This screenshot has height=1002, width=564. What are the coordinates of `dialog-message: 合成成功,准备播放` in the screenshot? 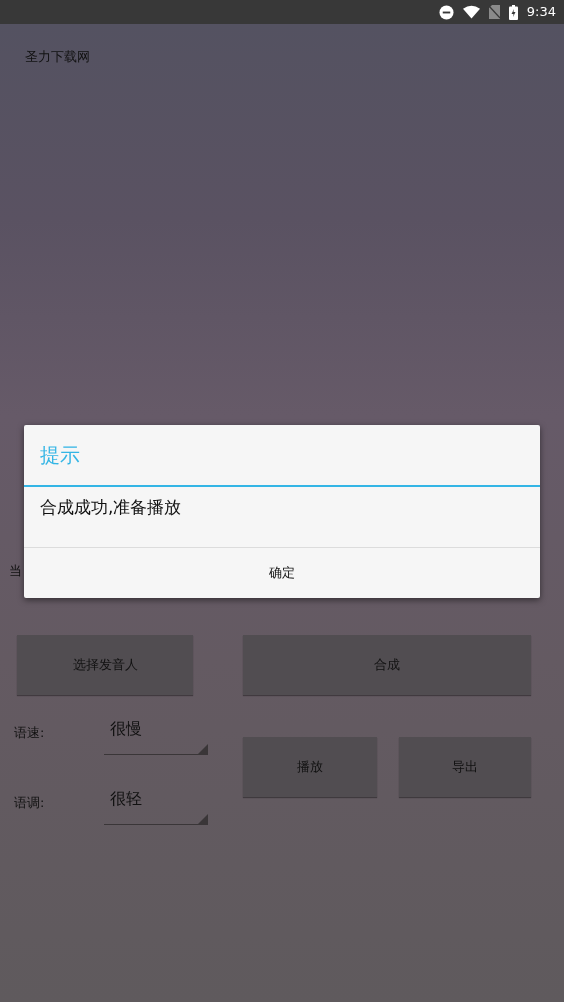 It's located at (111, 507).